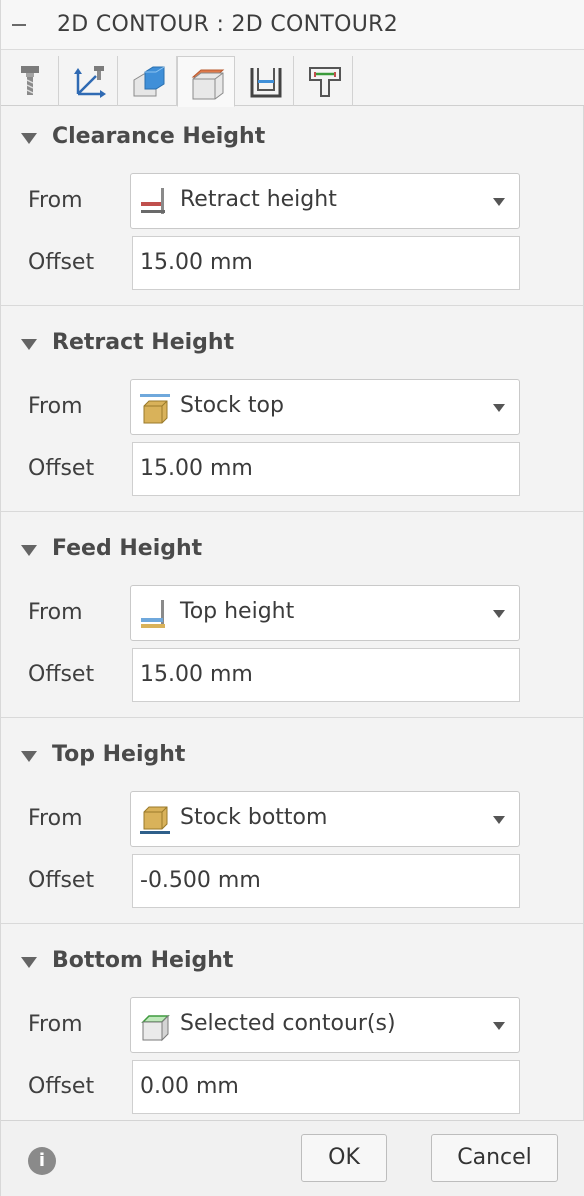 Image resolution: width=584 pixels, height=1196 pixels. I want to click on stock-bottom-icon, so click(155, 820).